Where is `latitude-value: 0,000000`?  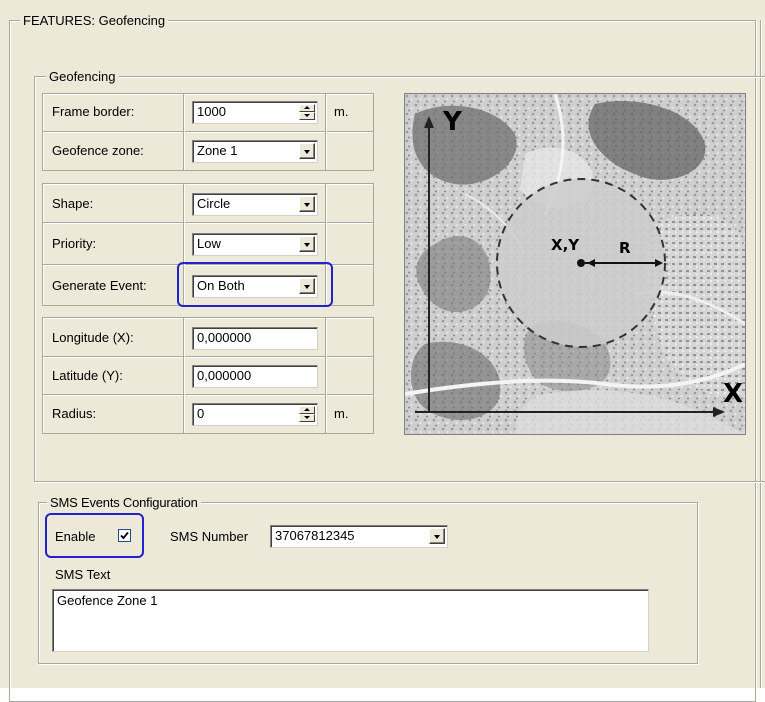
latitude-value: 0,000000 is located at coordinates (224, 375).